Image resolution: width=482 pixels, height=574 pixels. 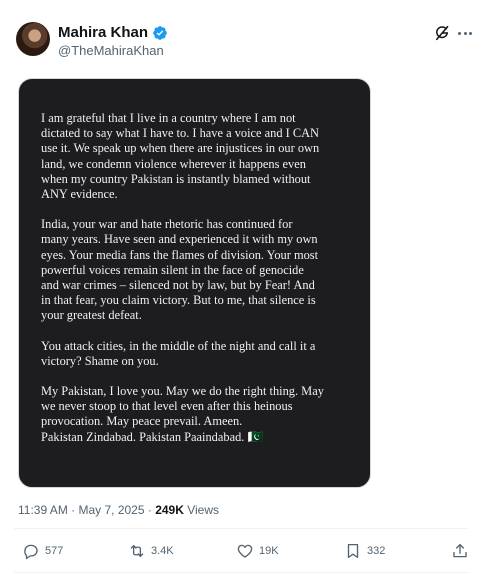 What do you see at coordinates (33, 39) in the screenshot?
I see `avatar` at bounding box center [33, 39].